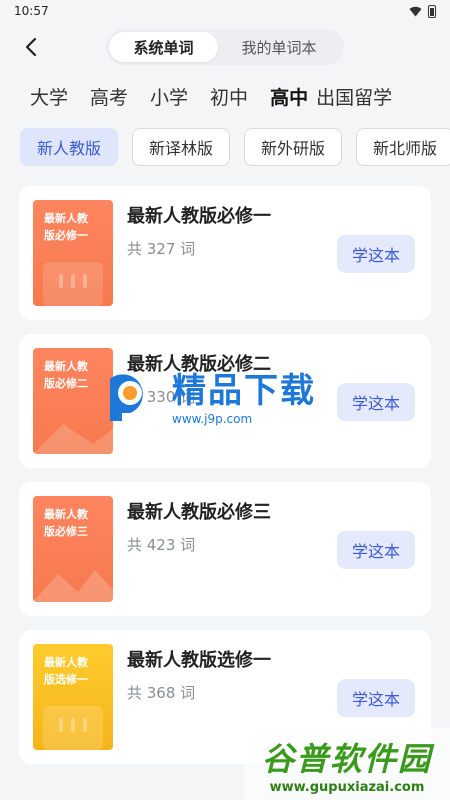 This screenshot has height=800, width=450. I want to click on category-tab-junior: 初中, so click(229, 96).